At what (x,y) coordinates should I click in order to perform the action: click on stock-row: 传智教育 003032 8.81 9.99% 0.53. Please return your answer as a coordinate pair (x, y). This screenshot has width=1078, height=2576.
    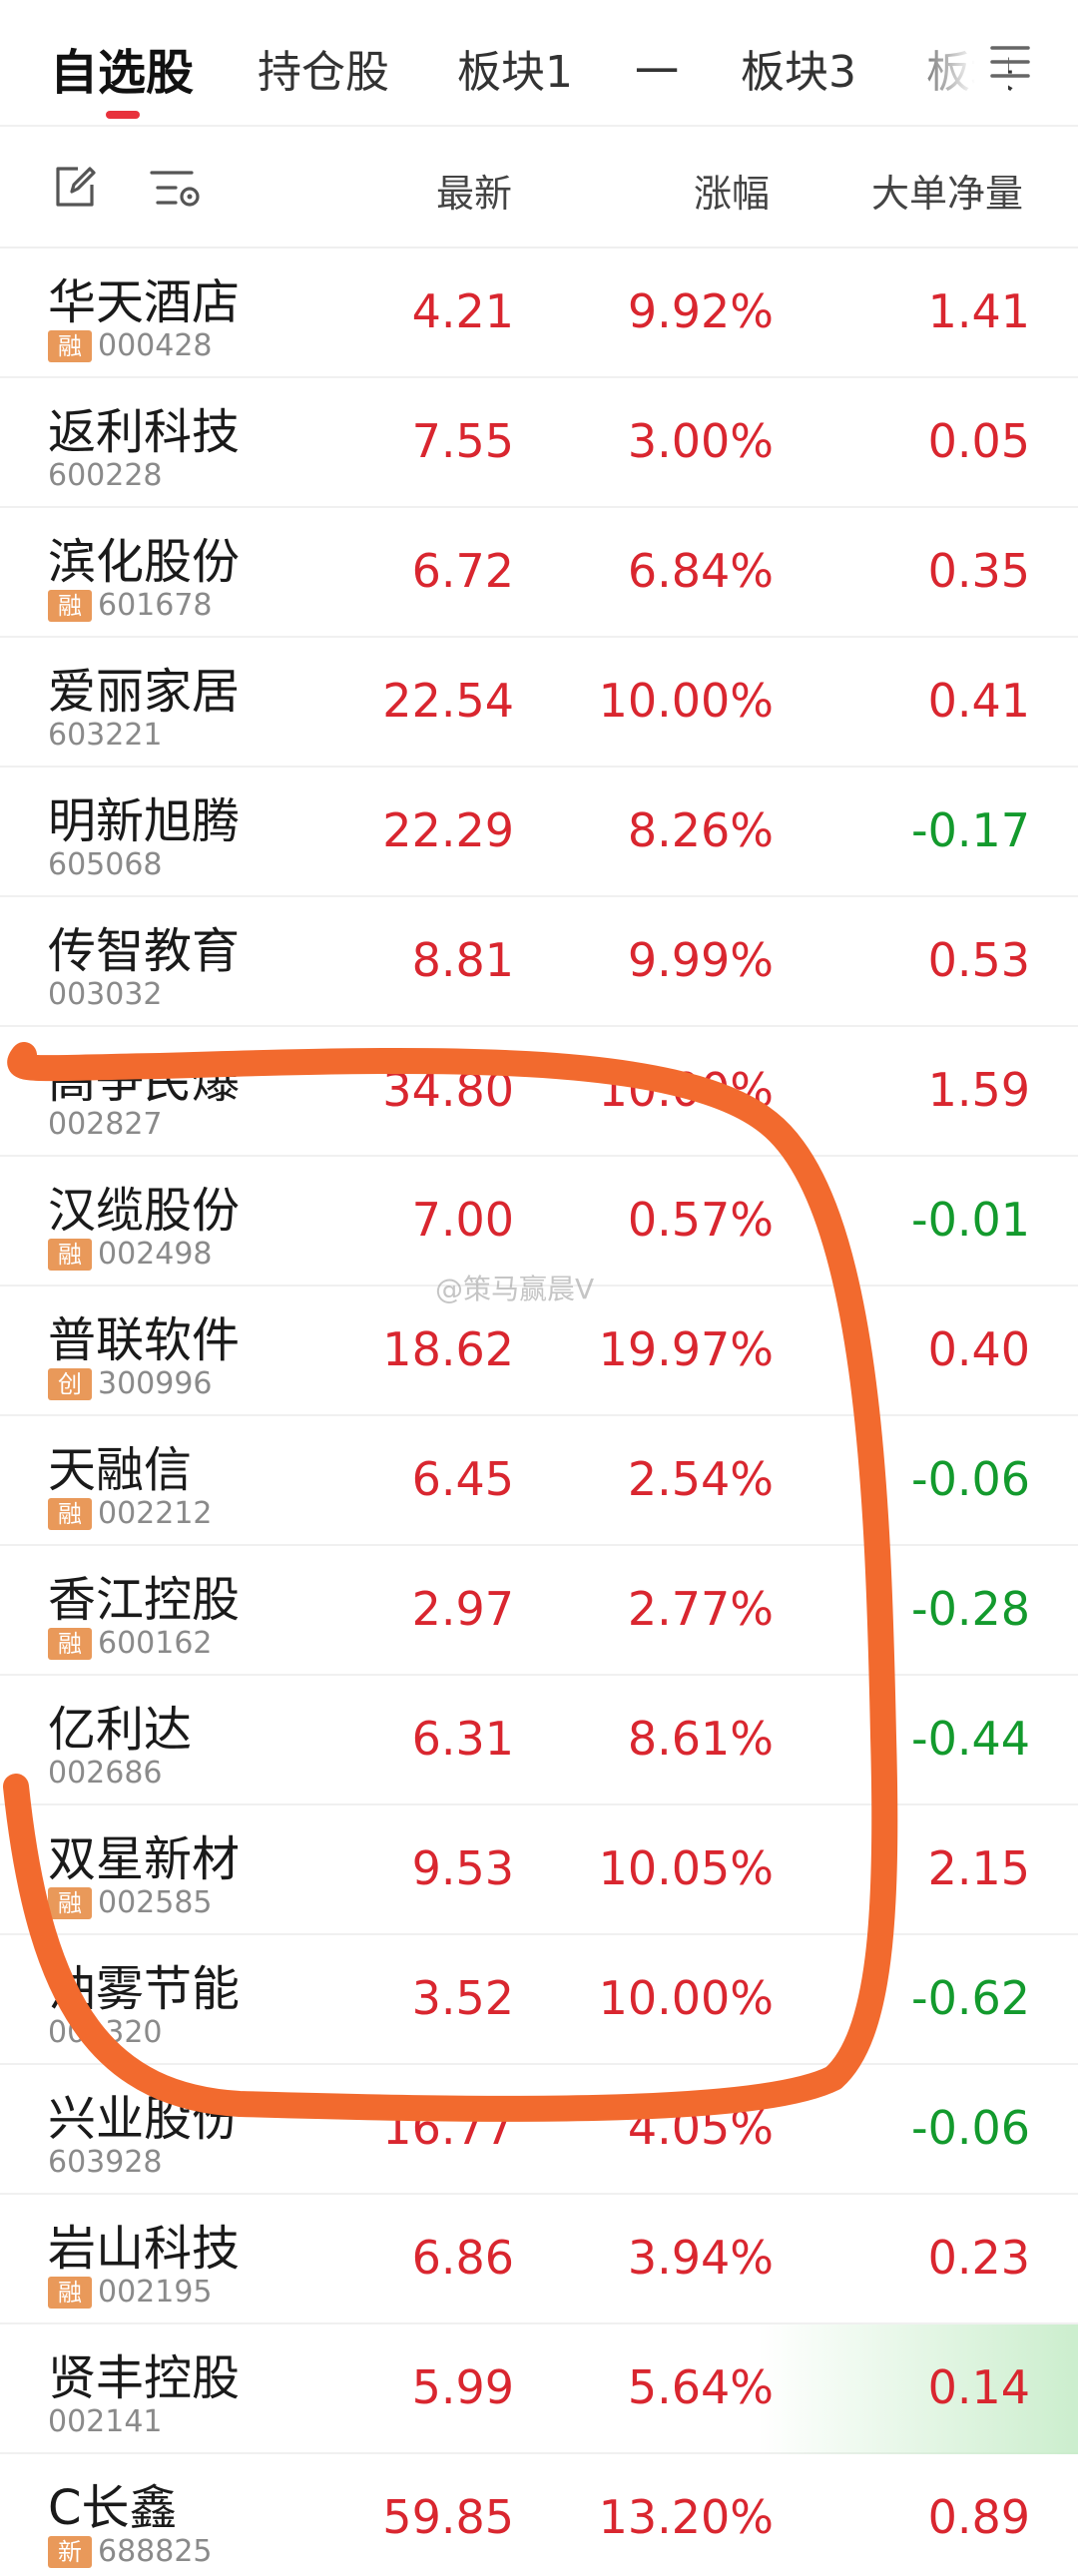
    Looking at the image, I should click on (539, 962).